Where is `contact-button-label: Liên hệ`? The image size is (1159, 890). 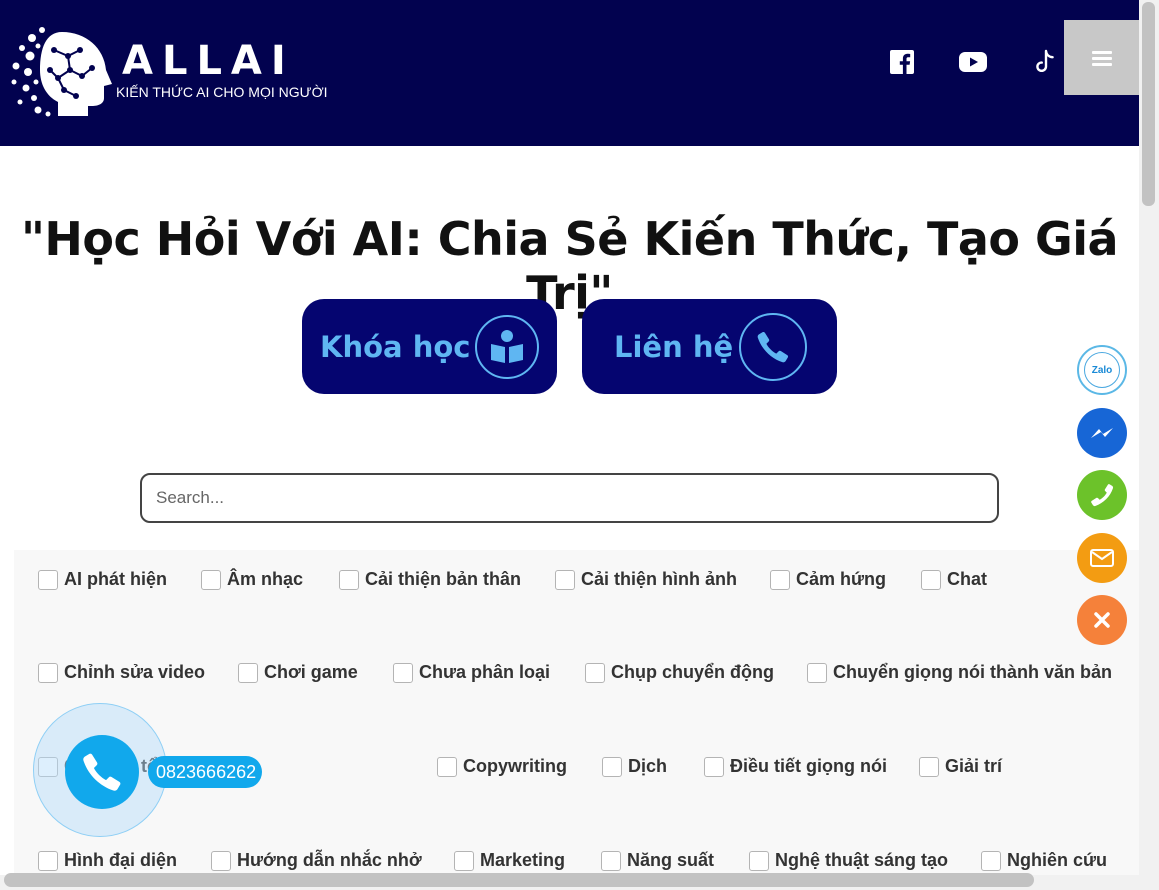 contact-button-label: Liên hệ is located at coordinates (674, 346).